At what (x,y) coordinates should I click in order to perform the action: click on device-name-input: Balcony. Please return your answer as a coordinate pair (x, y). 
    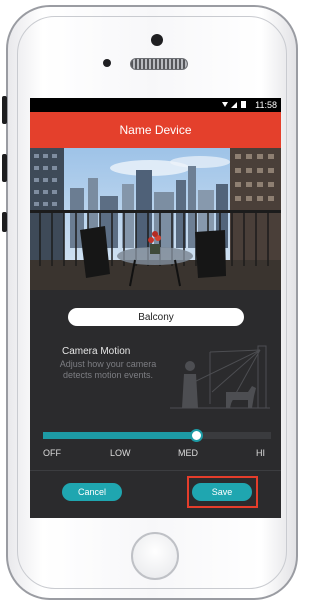
    Looking at the image, I should click on (156, 317).